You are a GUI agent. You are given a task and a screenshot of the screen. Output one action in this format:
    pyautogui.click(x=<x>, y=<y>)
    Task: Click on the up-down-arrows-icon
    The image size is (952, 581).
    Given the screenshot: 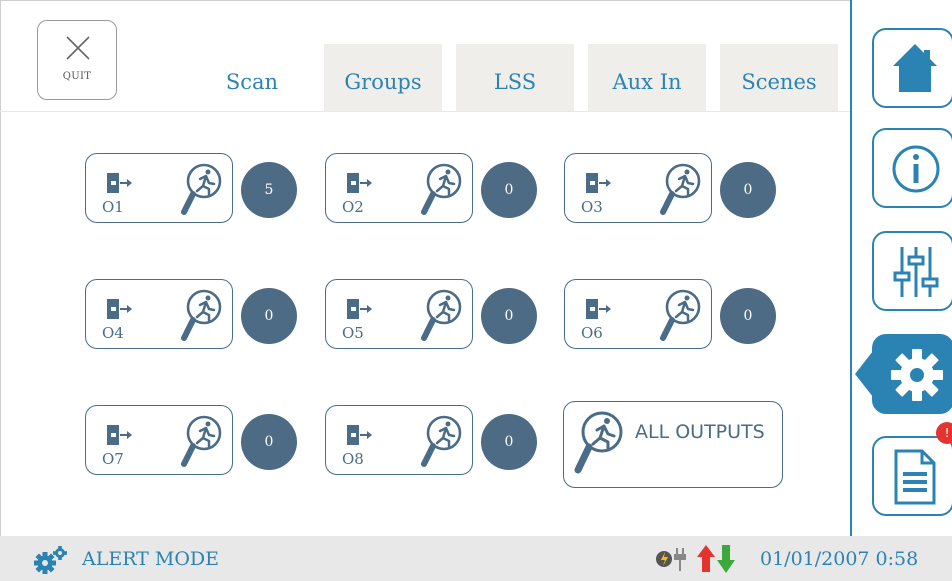 What is the action you would take?
    pyautogui.click(x=716, y=559)
    